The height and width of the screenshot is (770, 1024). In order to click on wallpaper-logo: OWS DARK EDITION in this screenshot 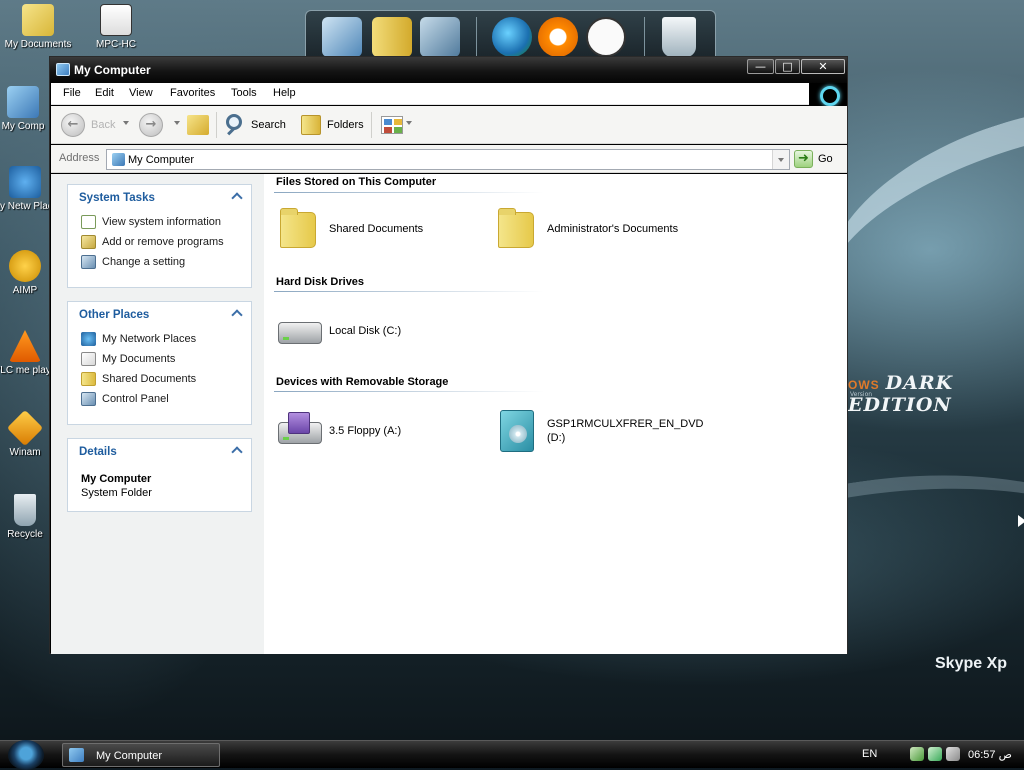, I will do `click(901, 394)`.